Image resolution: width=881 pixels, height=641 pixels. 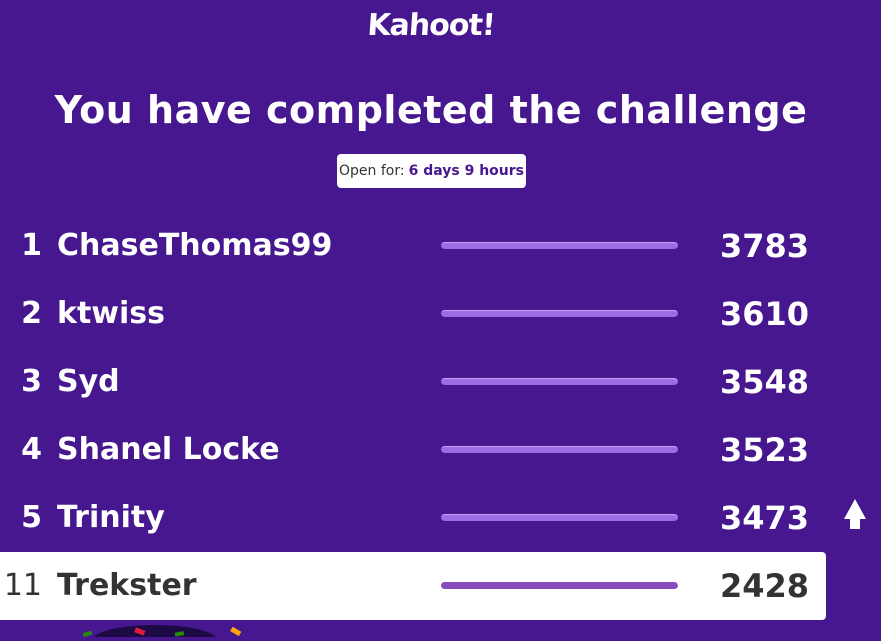 What do you see at coordinates (31, 449) in the screenshot?
I see `player-rank: 4` at bounding box center [31, 449].